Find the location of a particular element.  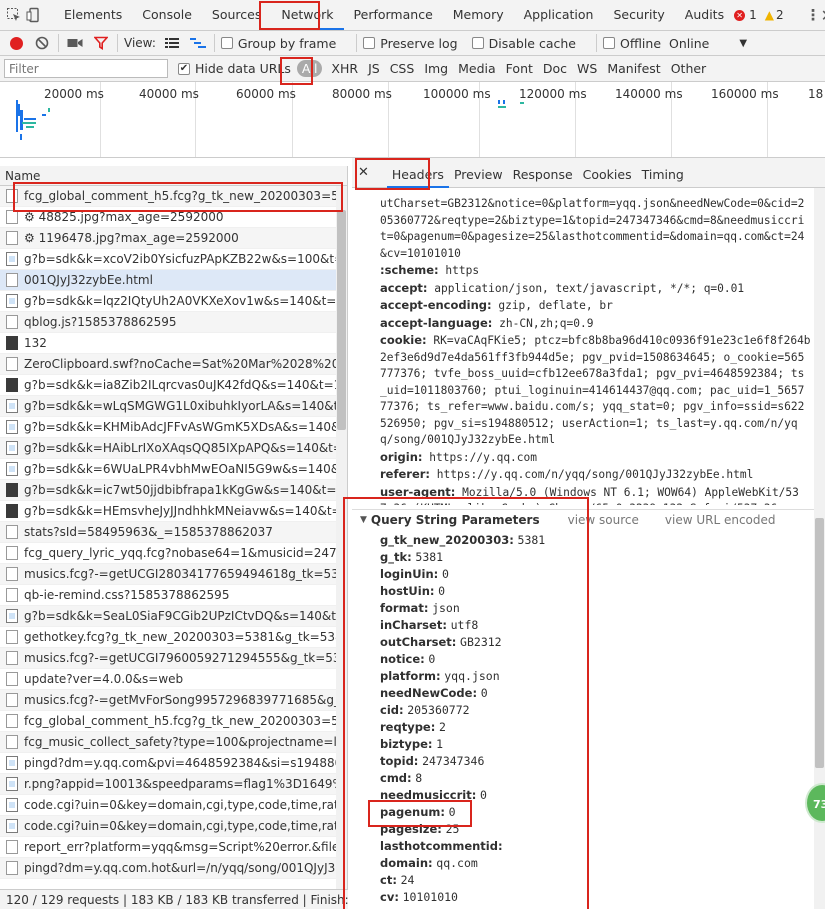

filter-type-other: Other is located at coordinates (689, 68).